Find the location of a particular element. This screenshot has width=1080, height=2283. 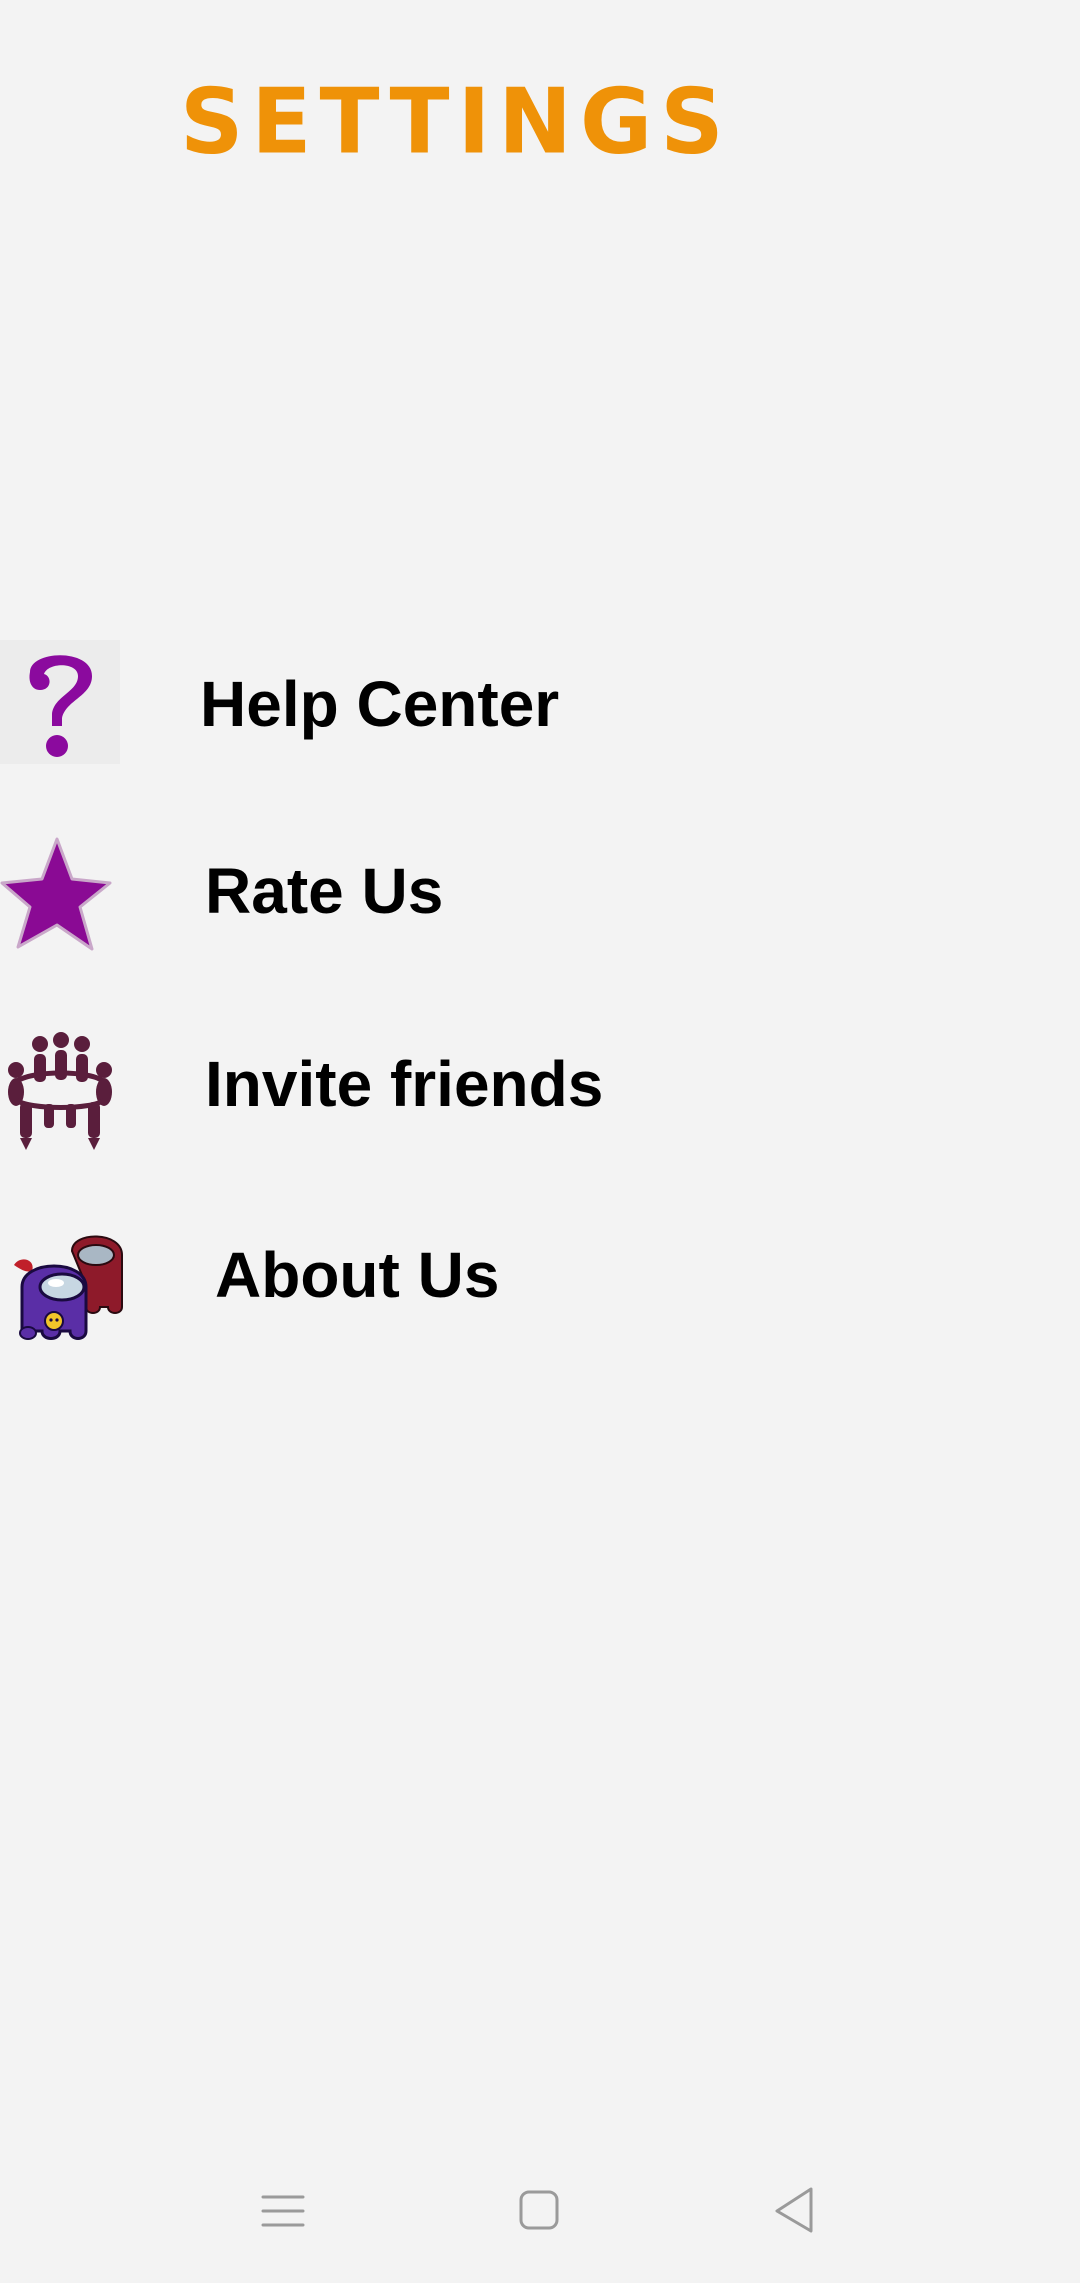

star-icon is located at coordinates (65, 900).